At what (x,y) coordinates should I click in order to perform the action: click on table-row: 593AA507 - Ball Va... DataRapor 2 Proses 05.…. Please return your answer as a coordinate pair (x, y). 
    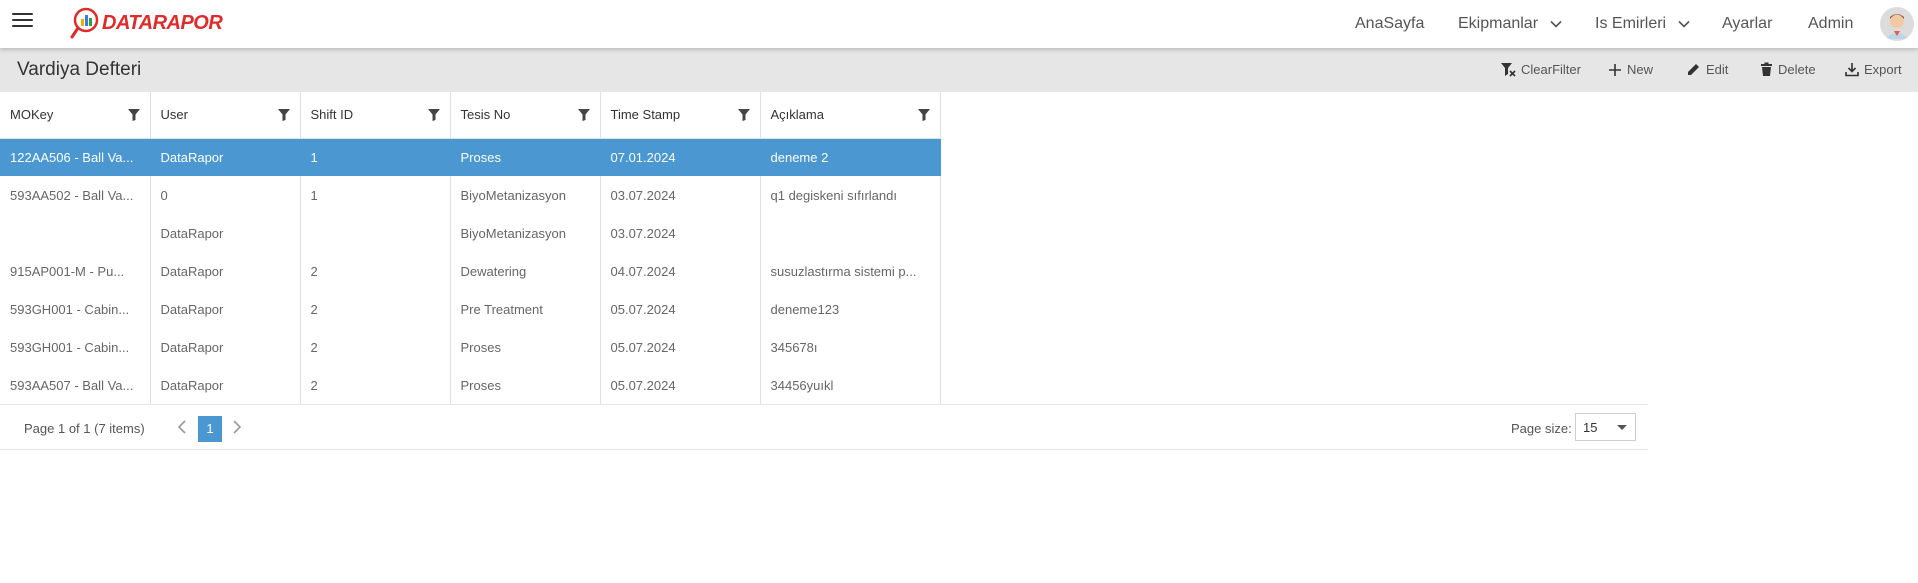
    Looking at the image, I should click on (470, 385).